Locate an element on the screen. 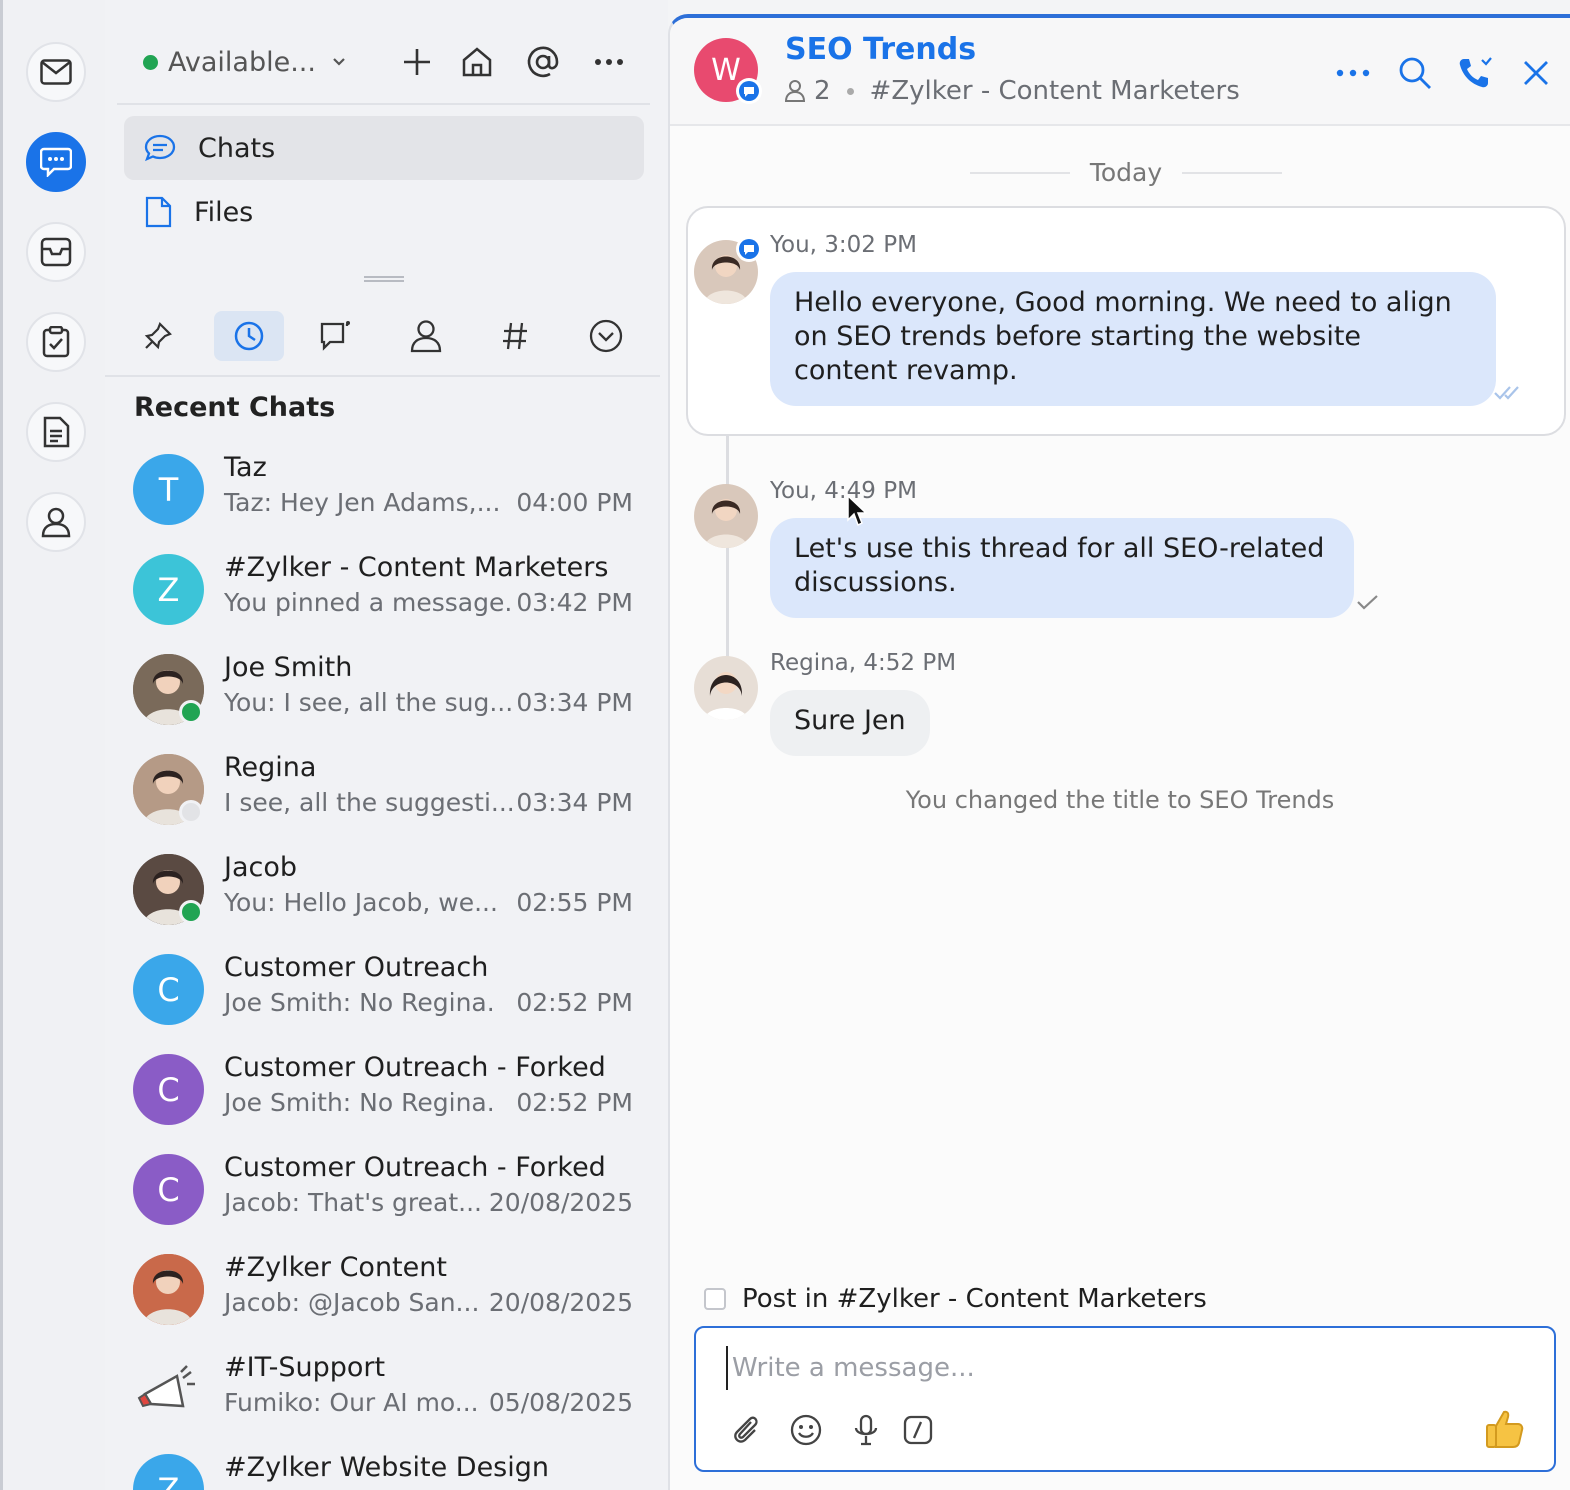 The width and height of the screenshot is (1570, 1490). tasks-icon is located at coordinates (56, 342).